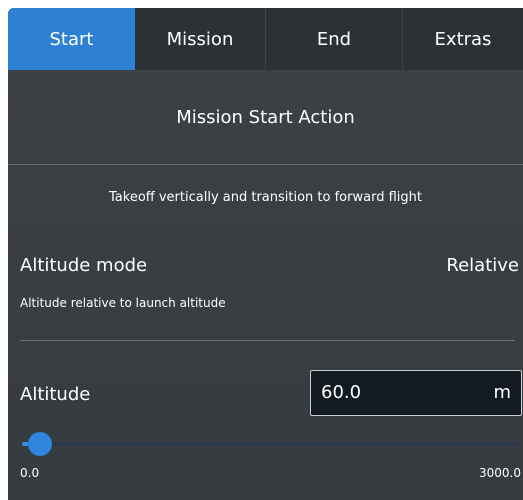 Image resolution: width=523 pixels, height=500 pixels. What do you see at coordinates (463, 39) in the screenshot?
I see `tab-extras: Extras` at bounding box center [463, 39].